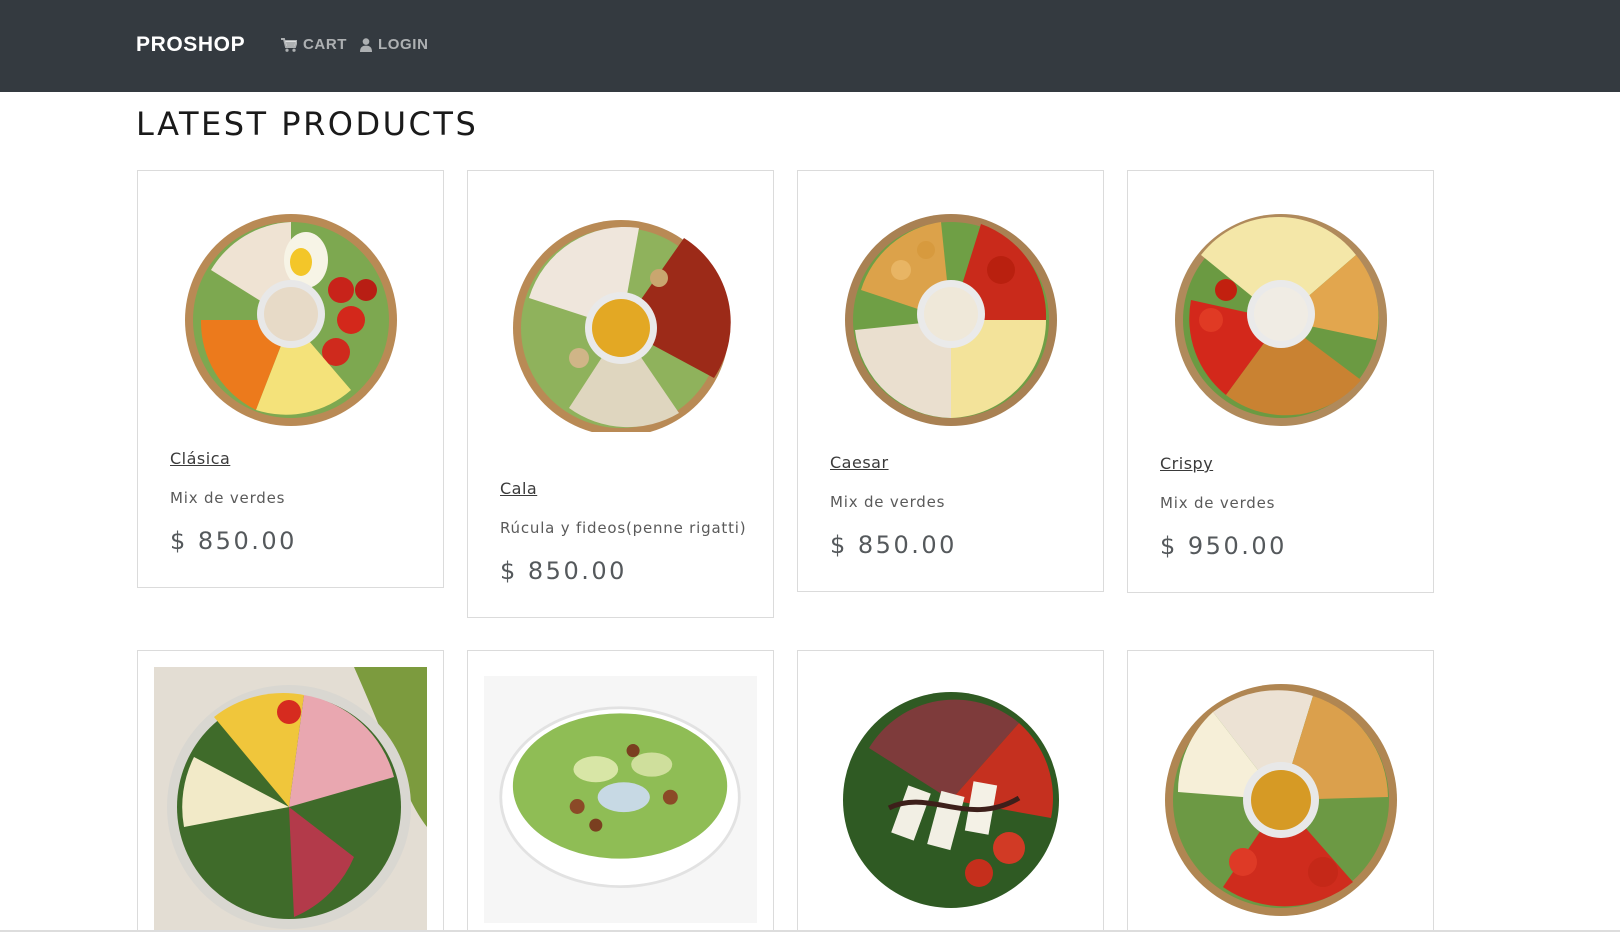  I want to click on product-name: Caesar, so click(859, 462).